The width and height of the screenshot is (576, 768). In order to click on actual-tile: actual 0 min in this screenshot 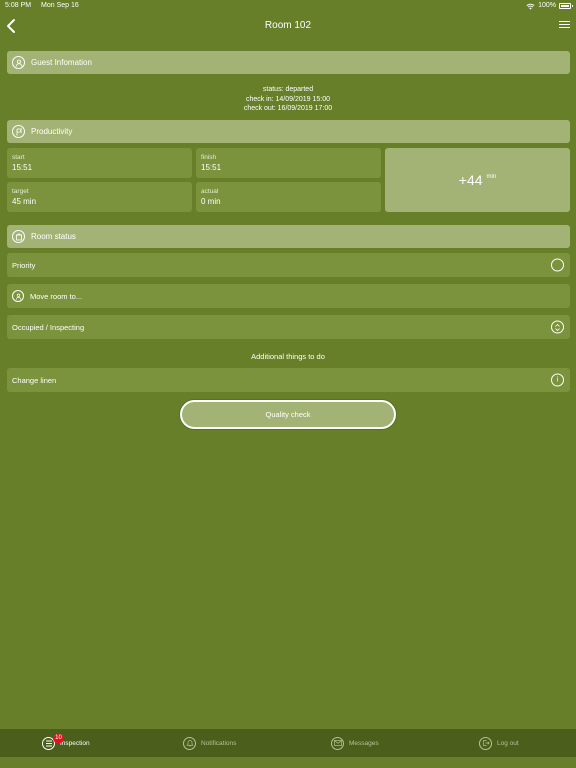, I will do `click(288, 197)`.